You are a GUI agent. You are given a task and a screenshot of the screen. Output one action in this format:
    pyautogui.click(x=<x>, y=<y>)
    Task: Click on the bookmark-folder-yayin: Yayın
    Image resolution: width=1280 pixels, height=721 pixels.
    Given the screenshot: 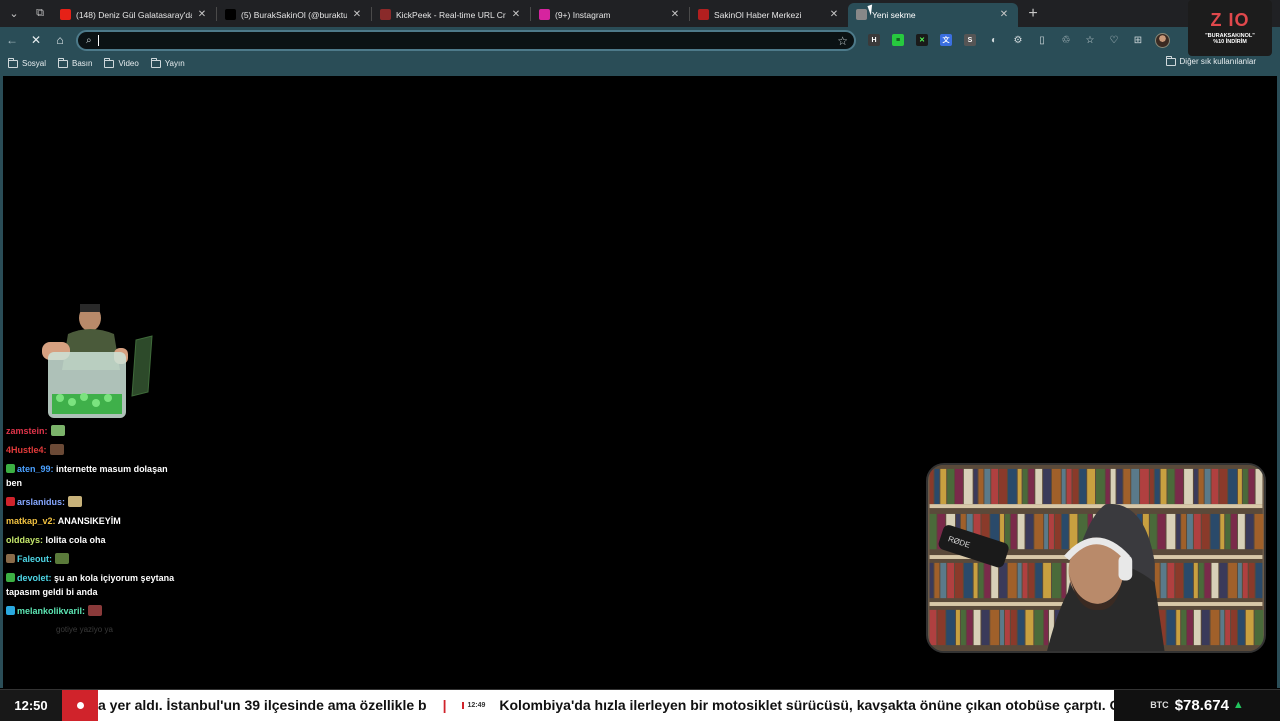 What is the action you would take?
    pyautogui.click(x=167, y=62)
    